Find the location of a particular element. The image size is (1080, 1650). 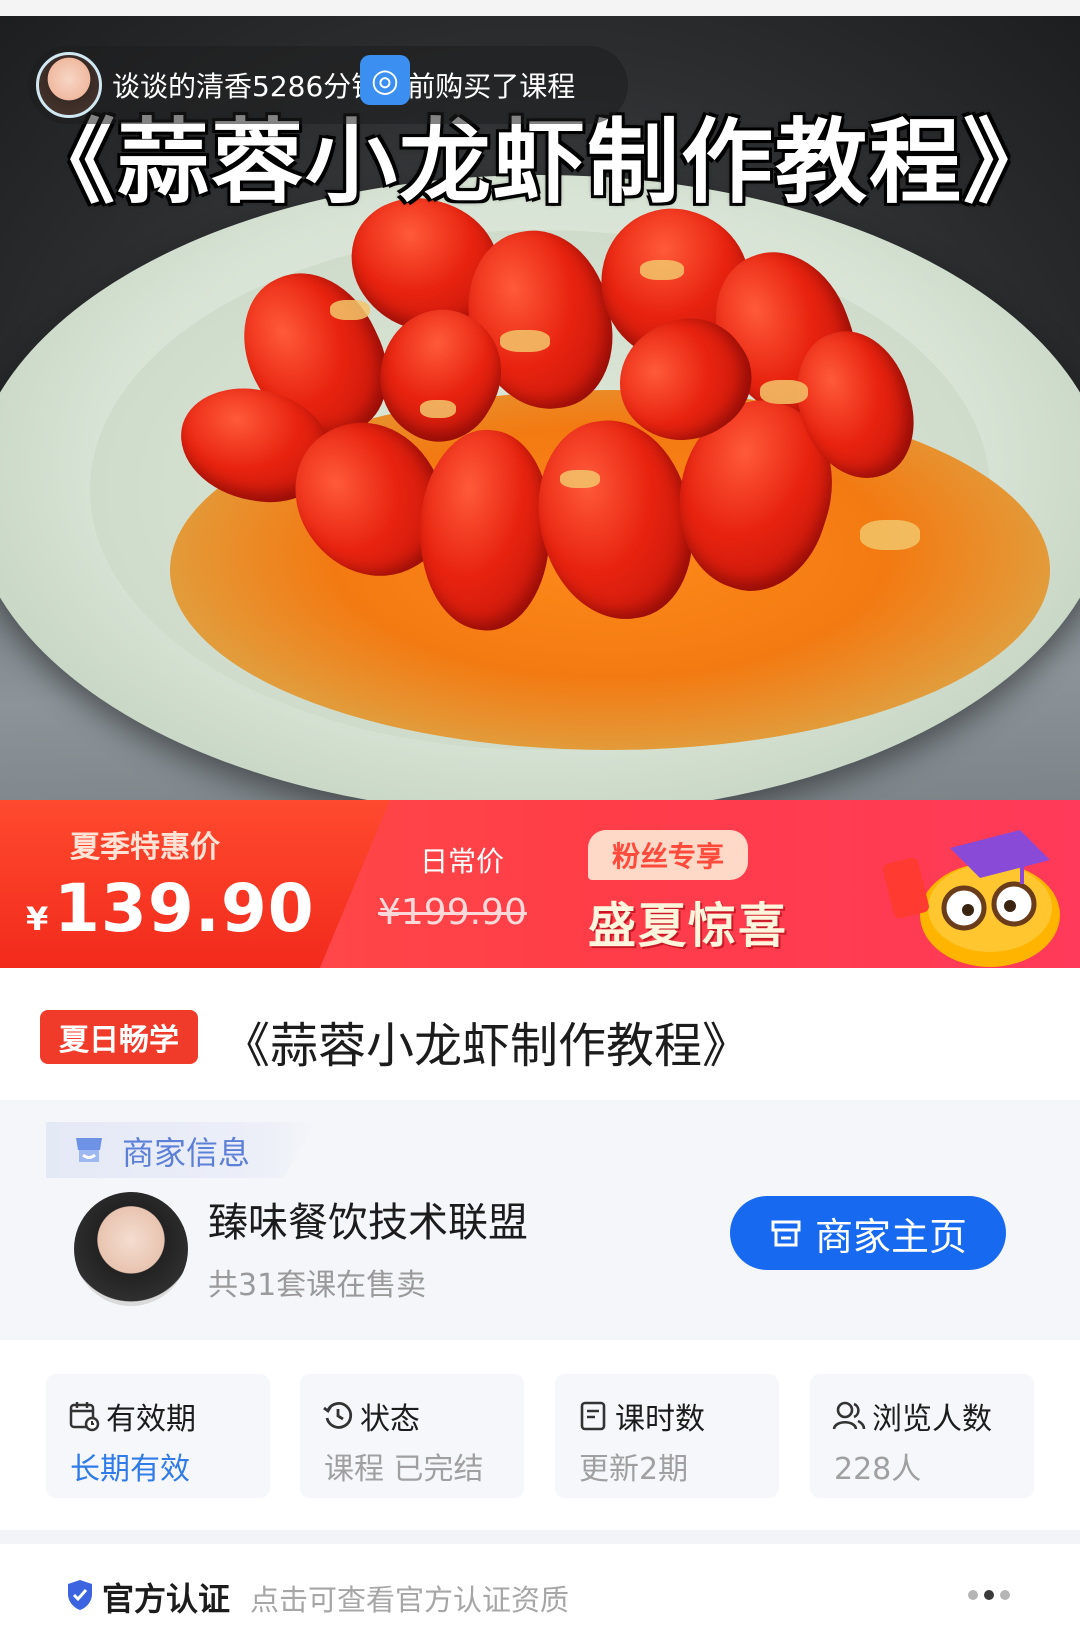

course-stats: 有效期 长期有效 状态 课程 已完结 课时数 更新2期 浏览人数 228人 is located at coordinates (540, 1435).